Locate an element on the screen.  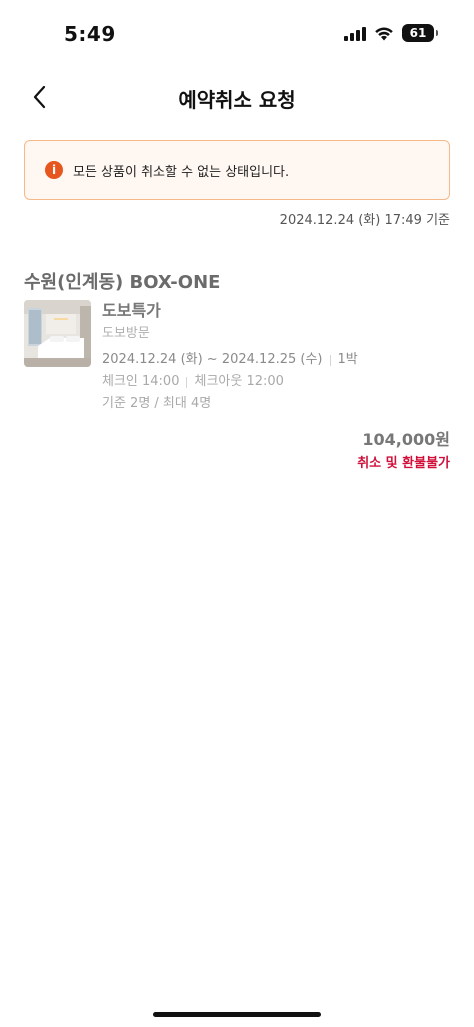
battery-icon: 61 is located at coordinates (420, 33).